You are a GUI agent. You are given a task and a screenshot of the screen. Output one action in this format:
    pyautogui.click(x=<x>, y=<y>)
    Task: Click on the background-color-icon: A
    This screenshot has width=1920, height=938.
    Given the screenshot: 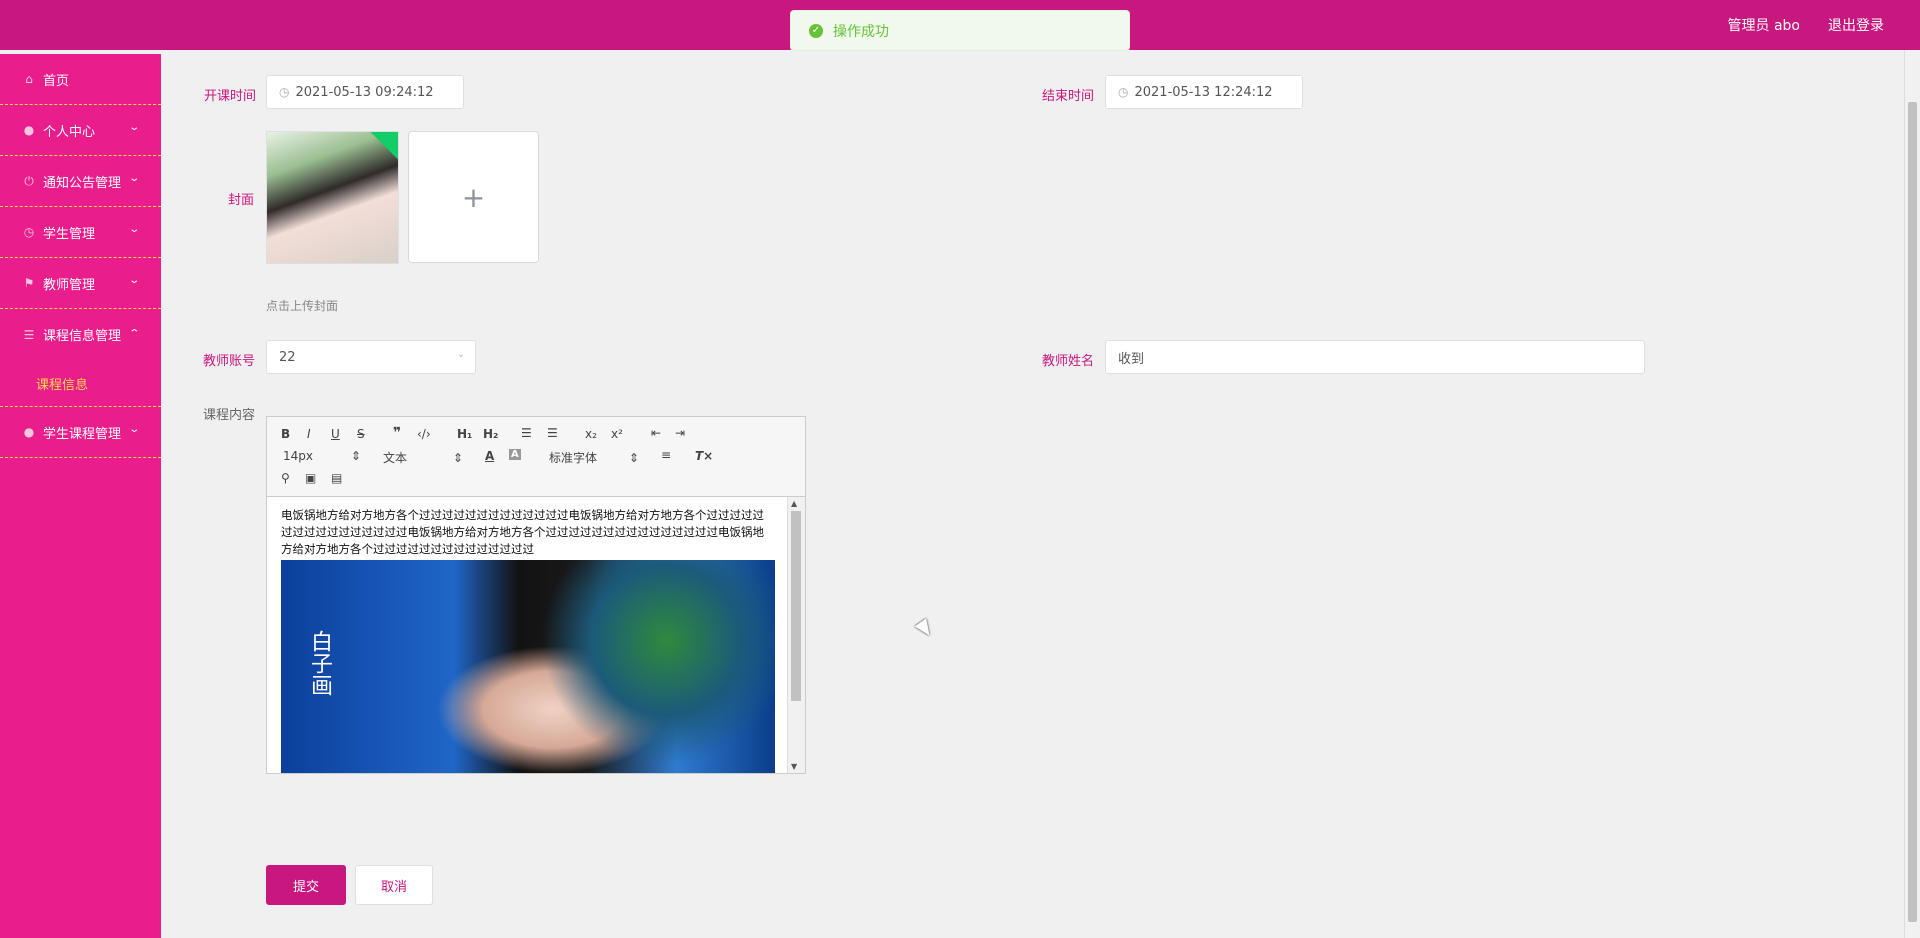 What is the action you would take?
    pyautogui.click(x=515, y=454)
    